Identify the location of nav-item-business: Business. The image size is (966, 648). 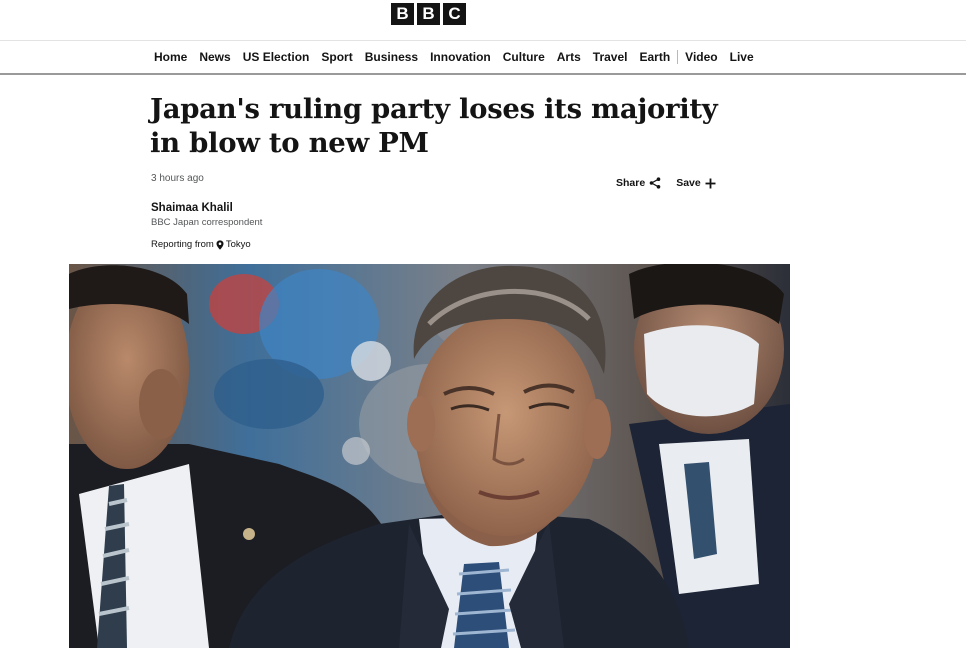
(391, 57).